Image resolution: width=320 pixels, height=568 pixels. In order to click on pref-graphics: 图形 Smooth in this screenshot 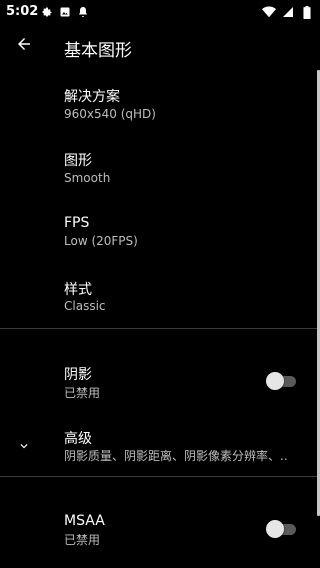, I will do `click(159, 171)`.